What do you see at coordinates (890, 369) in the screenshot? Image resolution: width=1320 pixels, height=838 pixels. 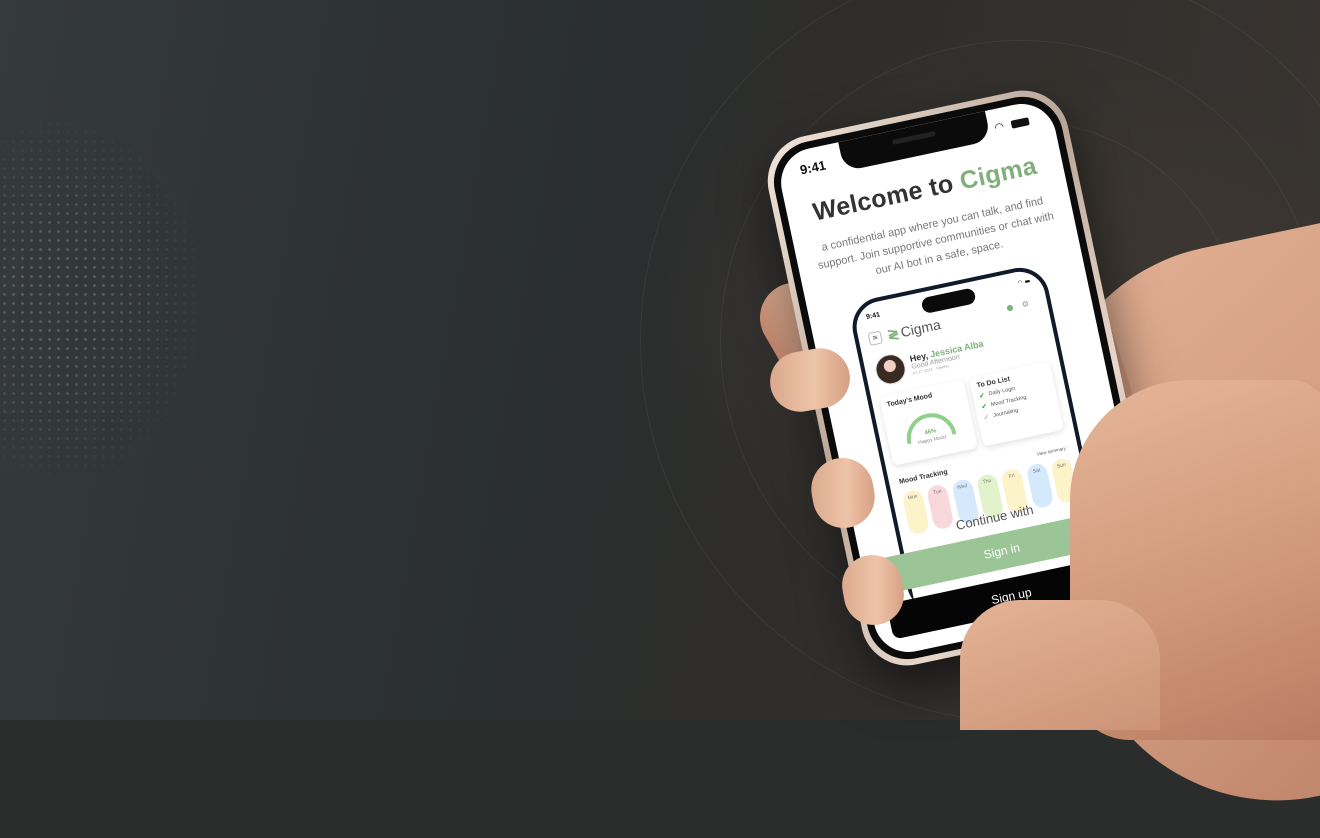 I see `avatar` at bounding box center [890, 369].